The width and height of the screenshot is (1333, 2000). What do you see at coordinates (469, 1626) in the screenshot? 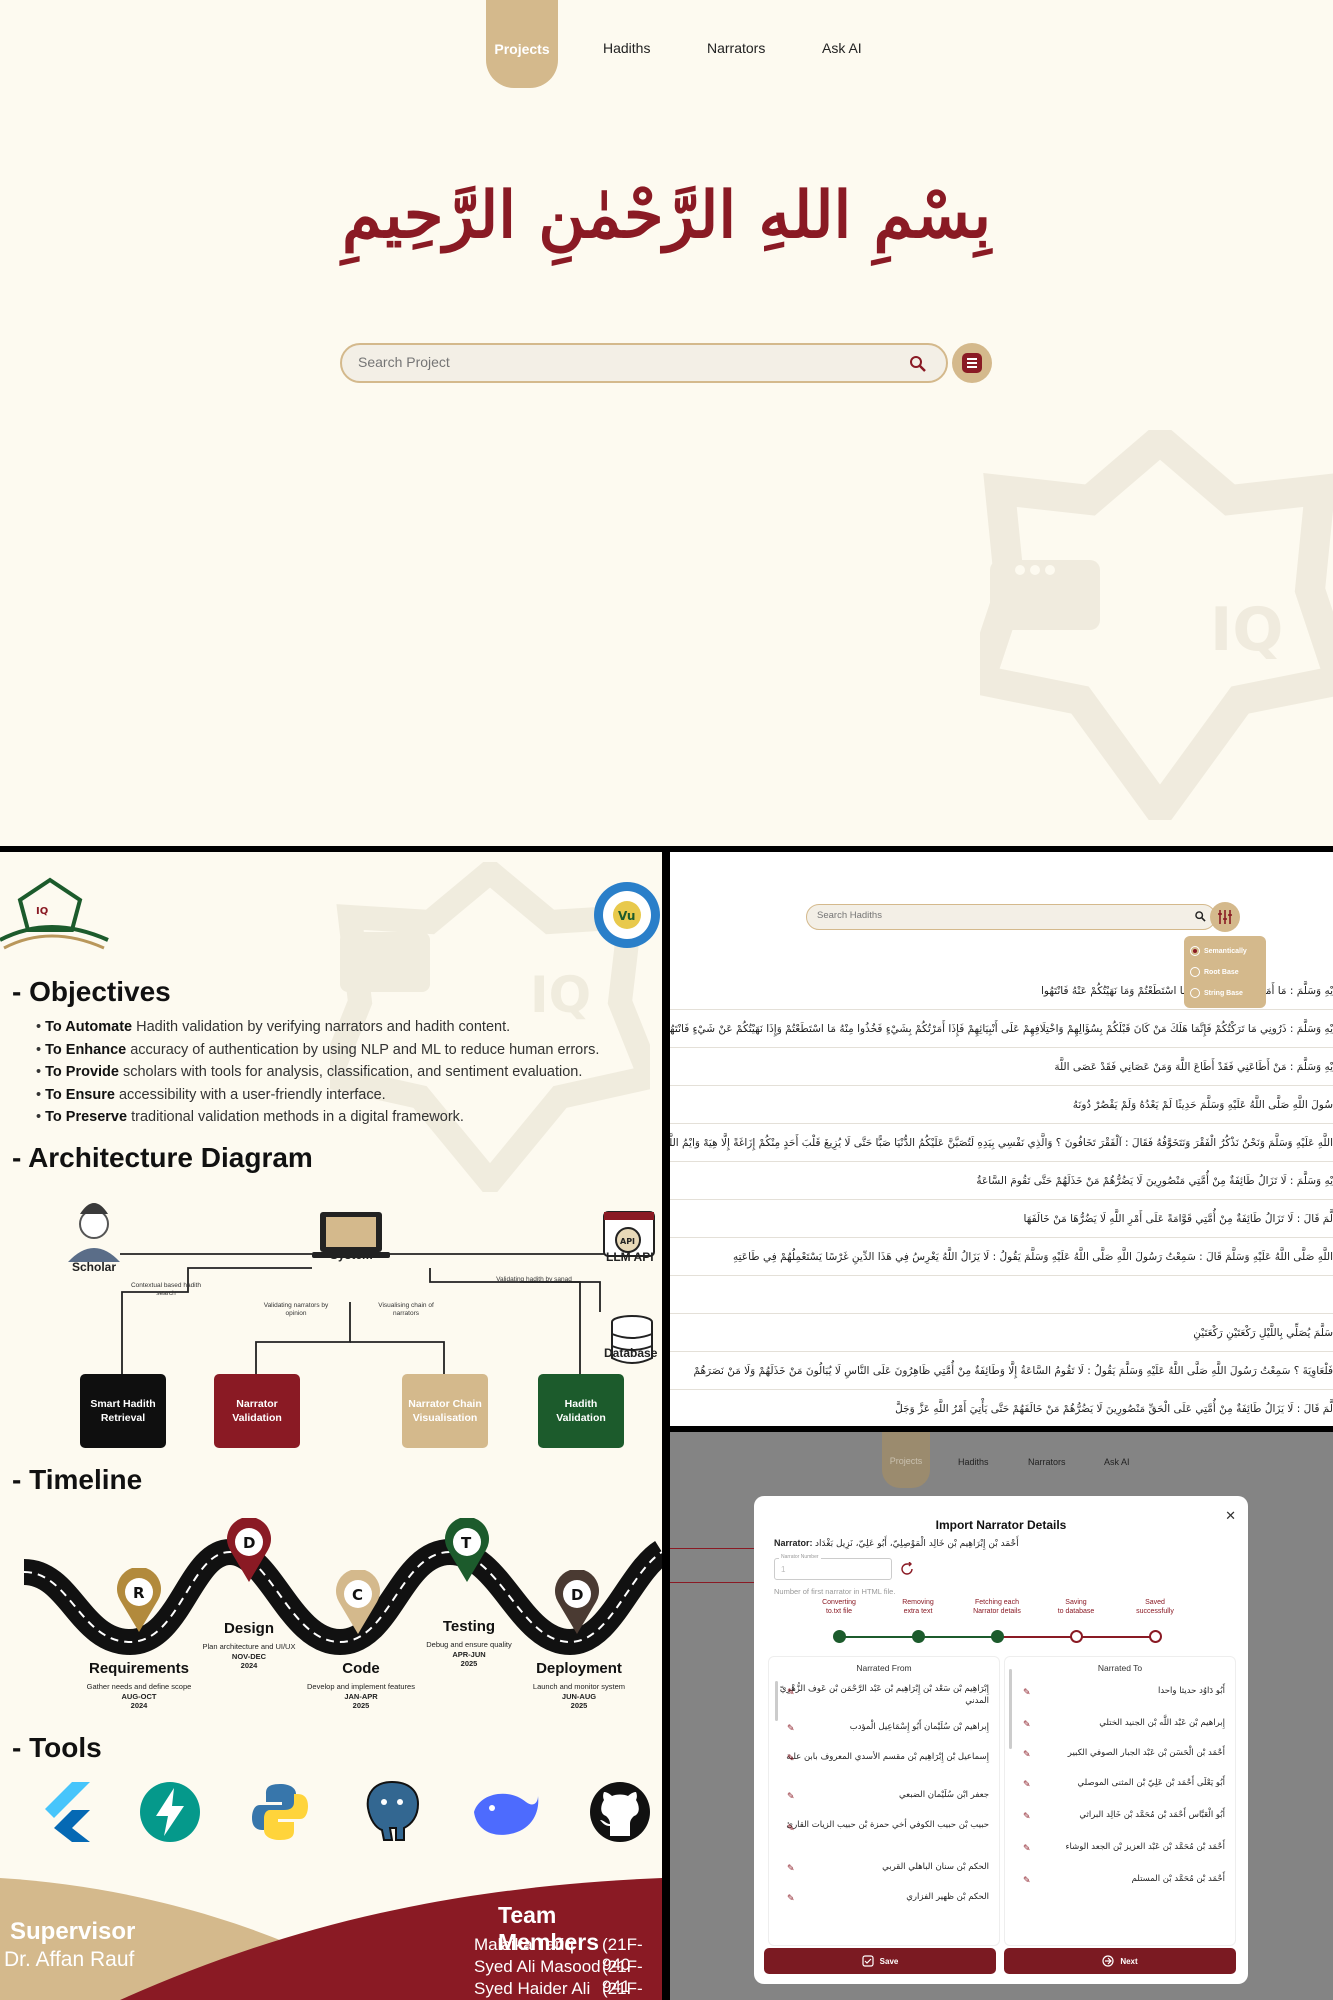
I see `timeline-phase-testing: Testing` at bounding box center [469, 1626].